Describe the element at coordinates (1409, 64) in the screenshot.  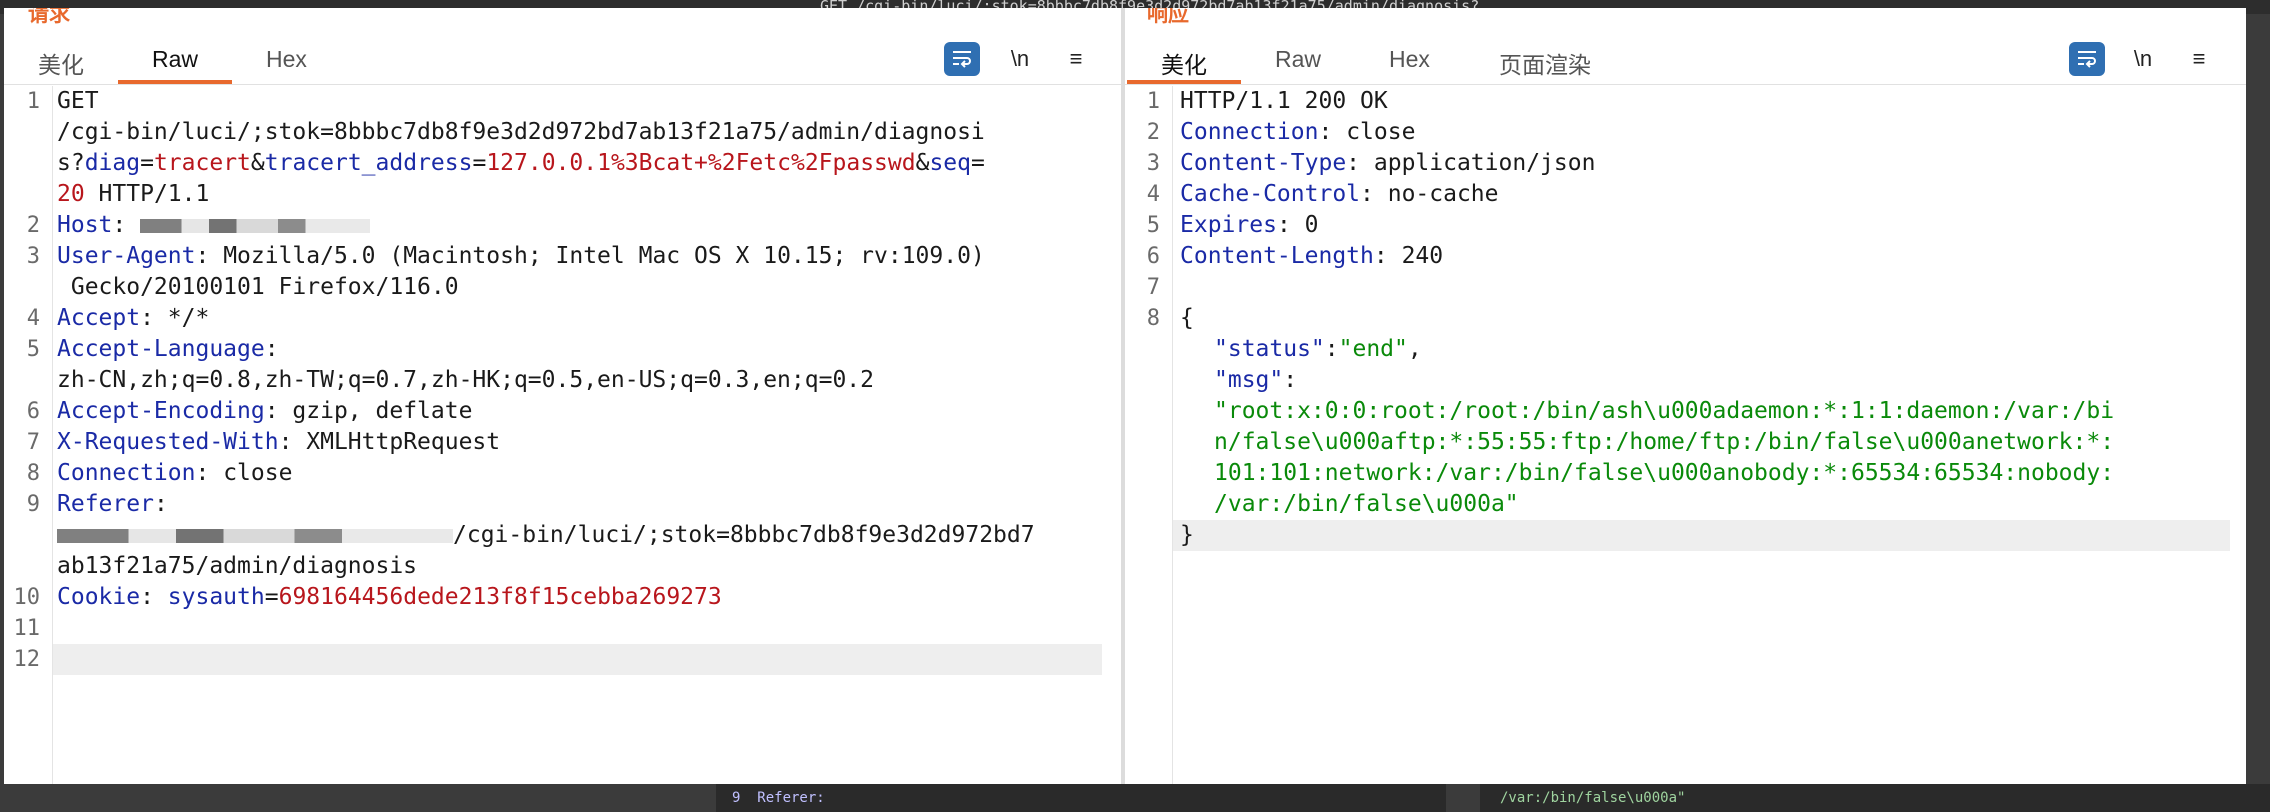
I see `response-tab-hex: Hex` at that location.